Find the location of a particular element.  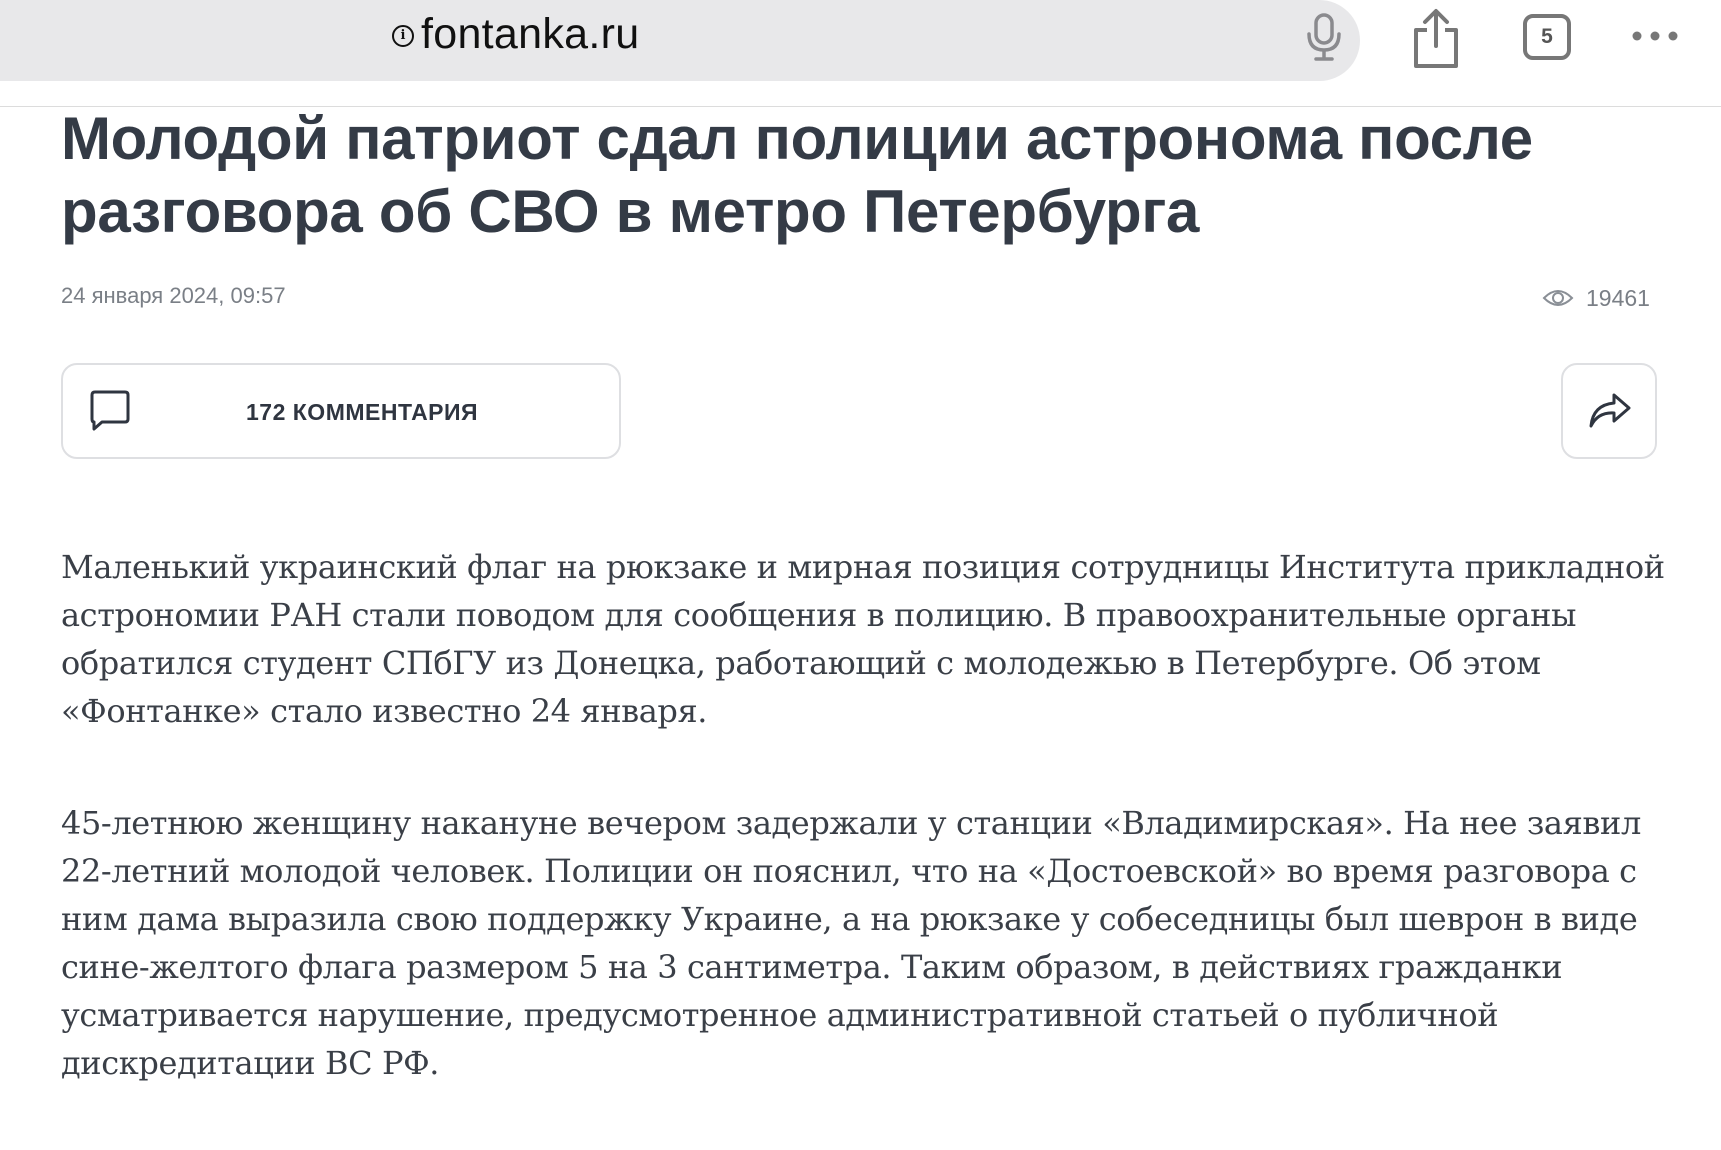

microphone-icon is located at coordinates (1324, 37).